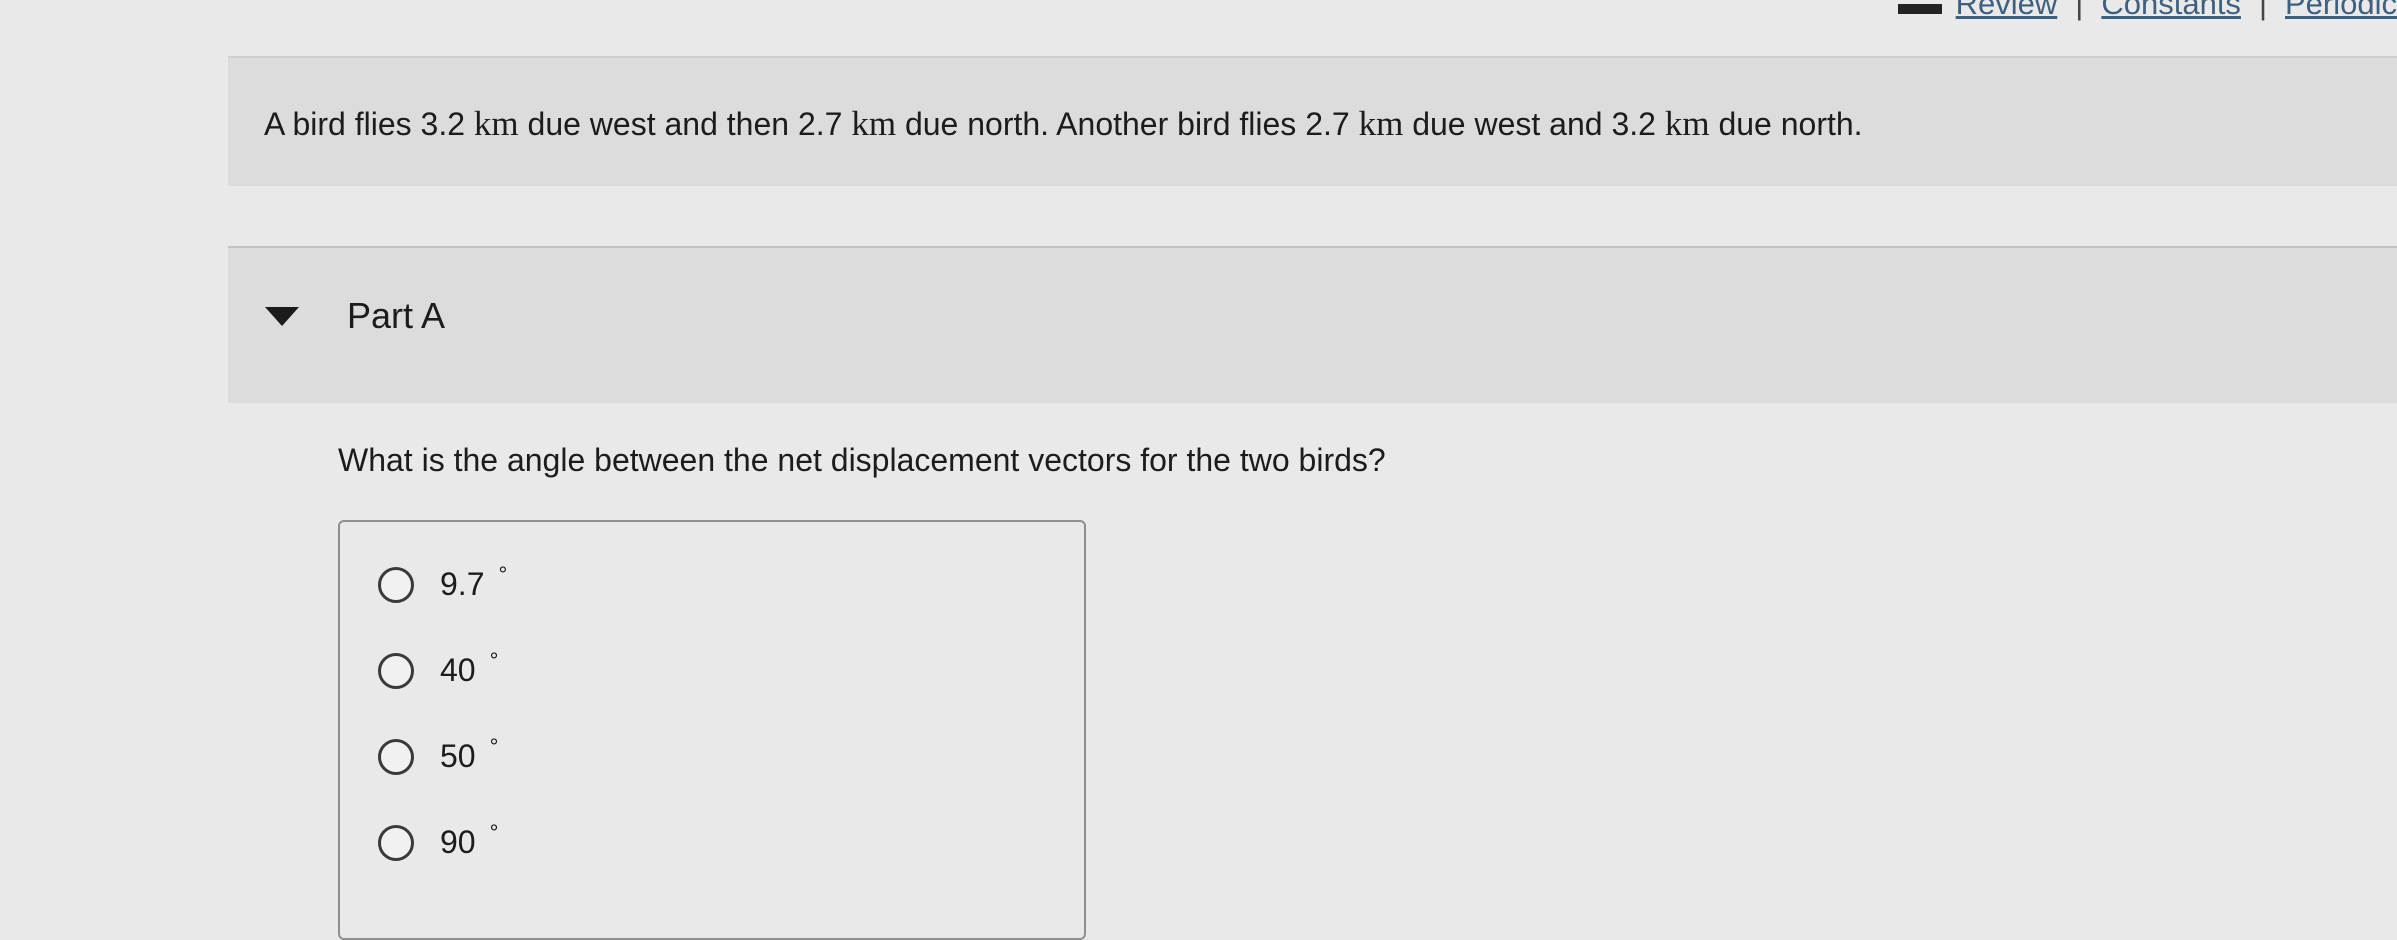 The image size is (2397, 940). What do you see at coordinates (438, 754) in the screenshot?
I see `answer-option: 50 °` at bounding box center [438, 754].